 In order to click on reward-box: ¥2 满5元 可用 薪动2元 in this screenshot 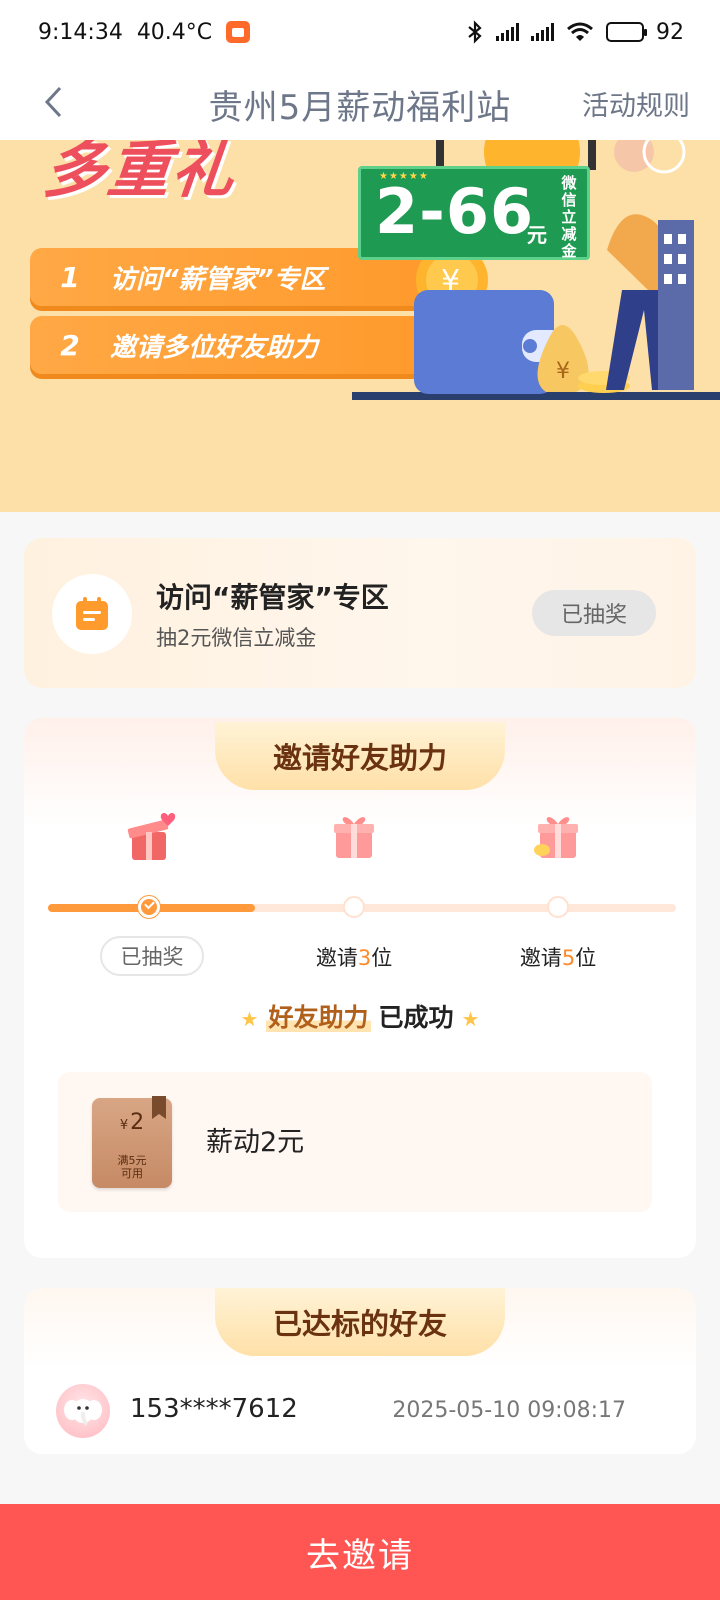, I will do `click(355, 1142)`.